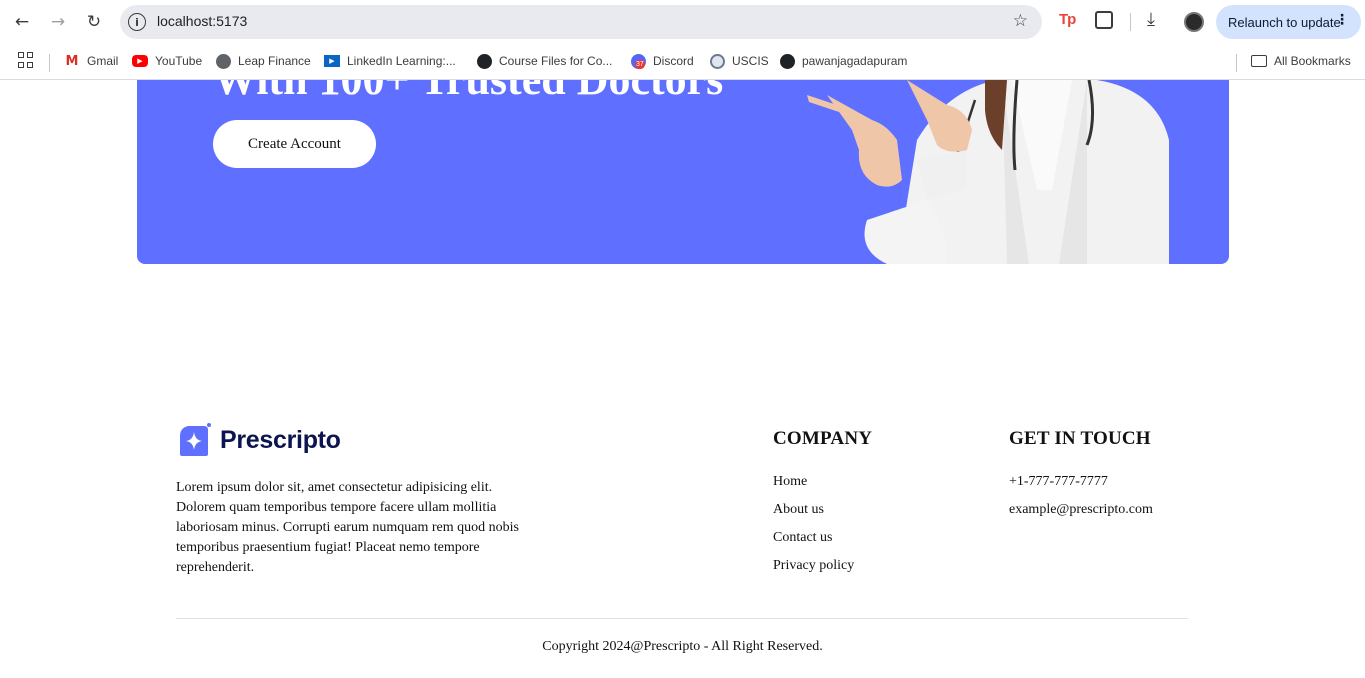  Describe the element at coordinates (1130, 22) in the screenshot. I see `toolbar-divider` at that location.